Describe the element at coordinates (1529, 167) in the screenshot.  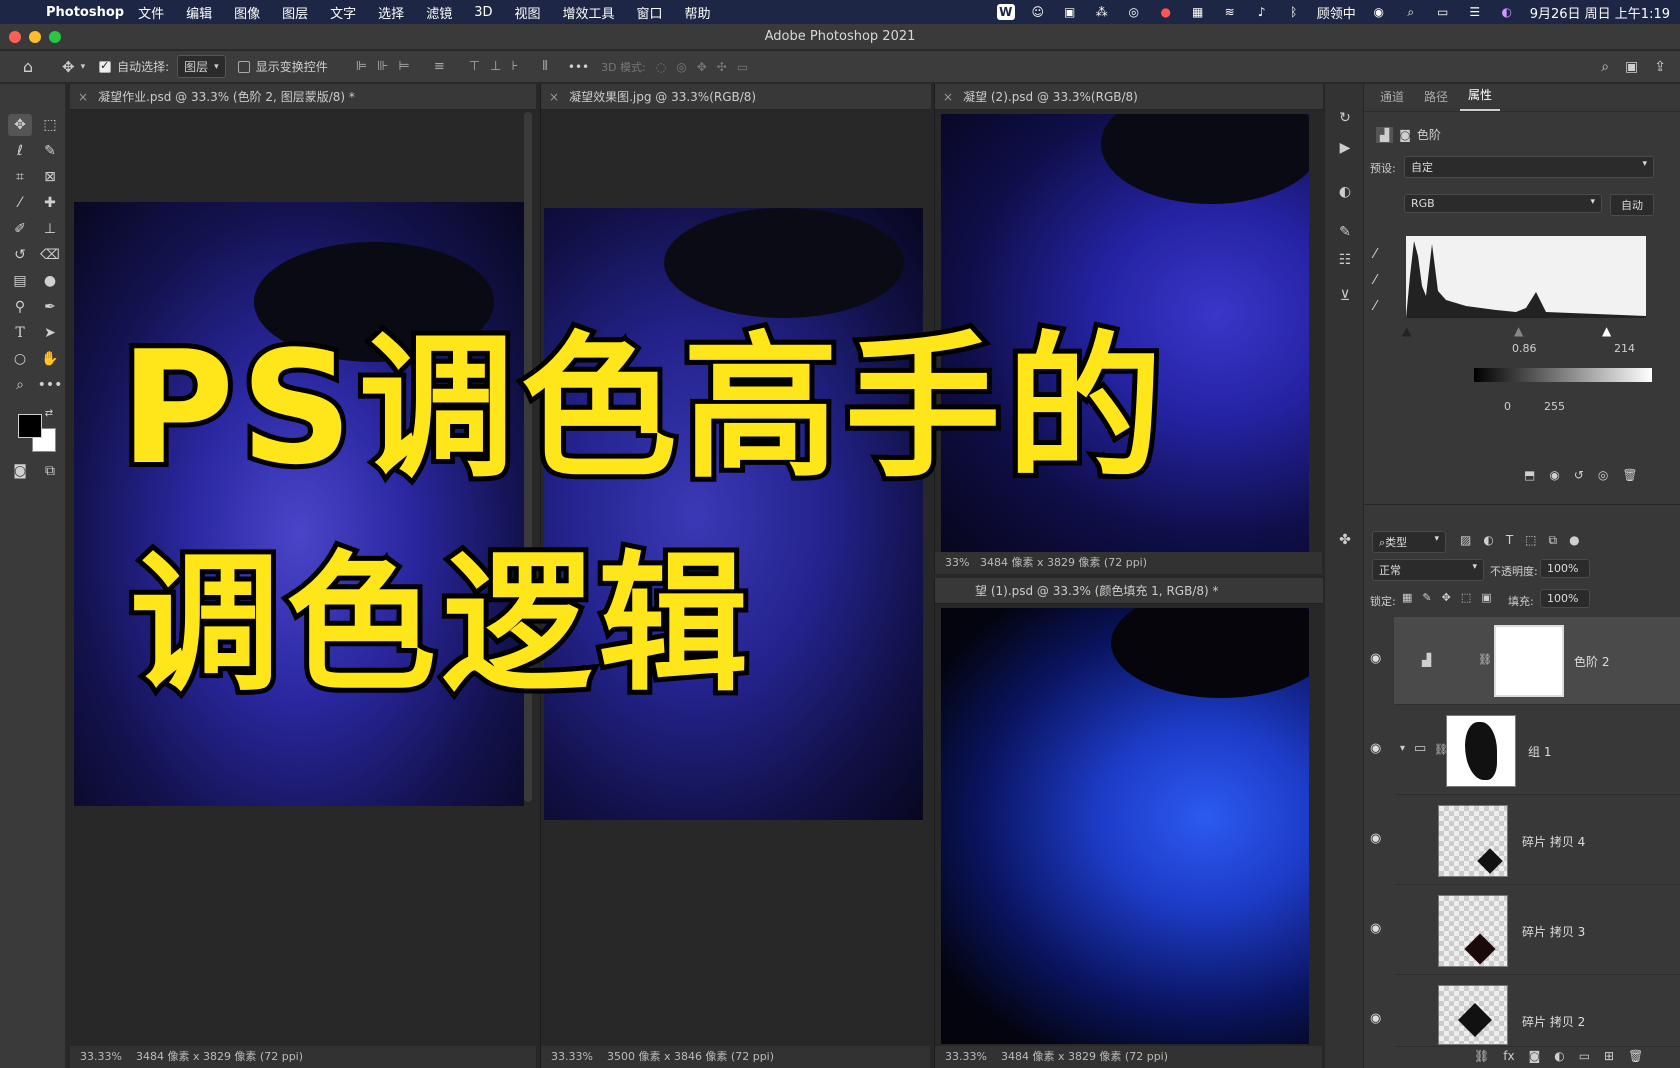
I see `preset-dropdown: 自定 ▾` at that location.